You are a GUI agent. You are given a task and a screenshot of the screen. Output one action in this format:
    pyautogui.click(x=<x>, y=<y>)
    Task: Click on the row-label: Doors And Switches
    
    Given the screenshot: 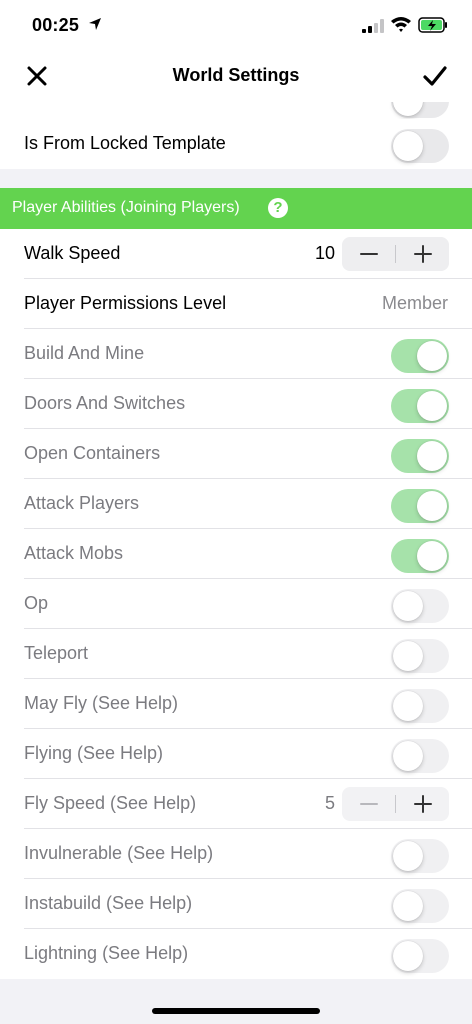 What is the action you would take?
    pyautogui.click(x=105, y=403)
    